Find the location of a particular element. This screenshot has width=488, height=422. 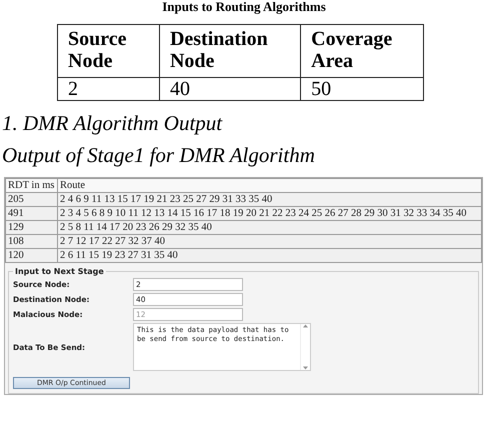

table-cell: 129 is located at coordinates (32, 227).